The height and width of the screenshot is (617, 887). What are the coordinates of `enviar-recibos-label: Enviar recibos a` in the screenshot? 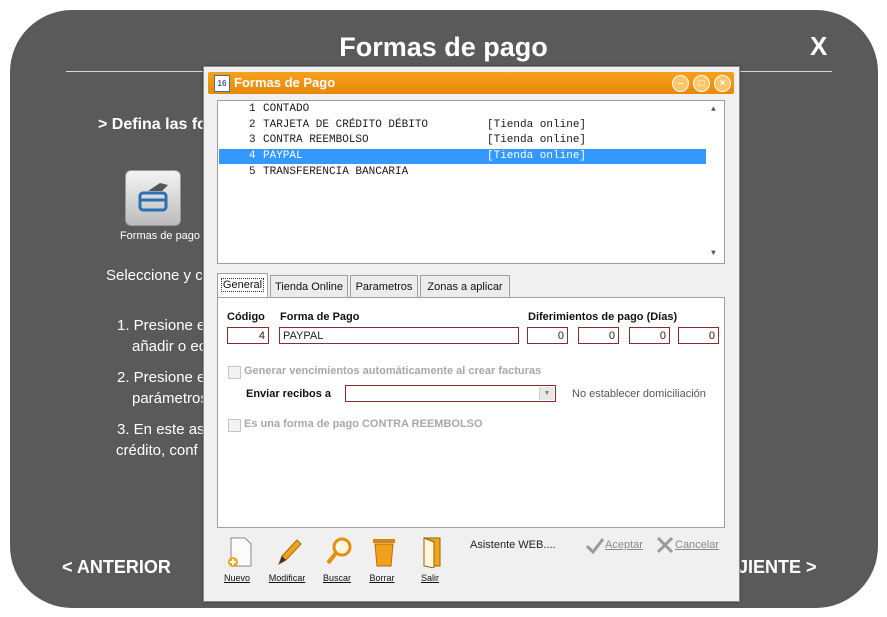 It's located at (288, 394).